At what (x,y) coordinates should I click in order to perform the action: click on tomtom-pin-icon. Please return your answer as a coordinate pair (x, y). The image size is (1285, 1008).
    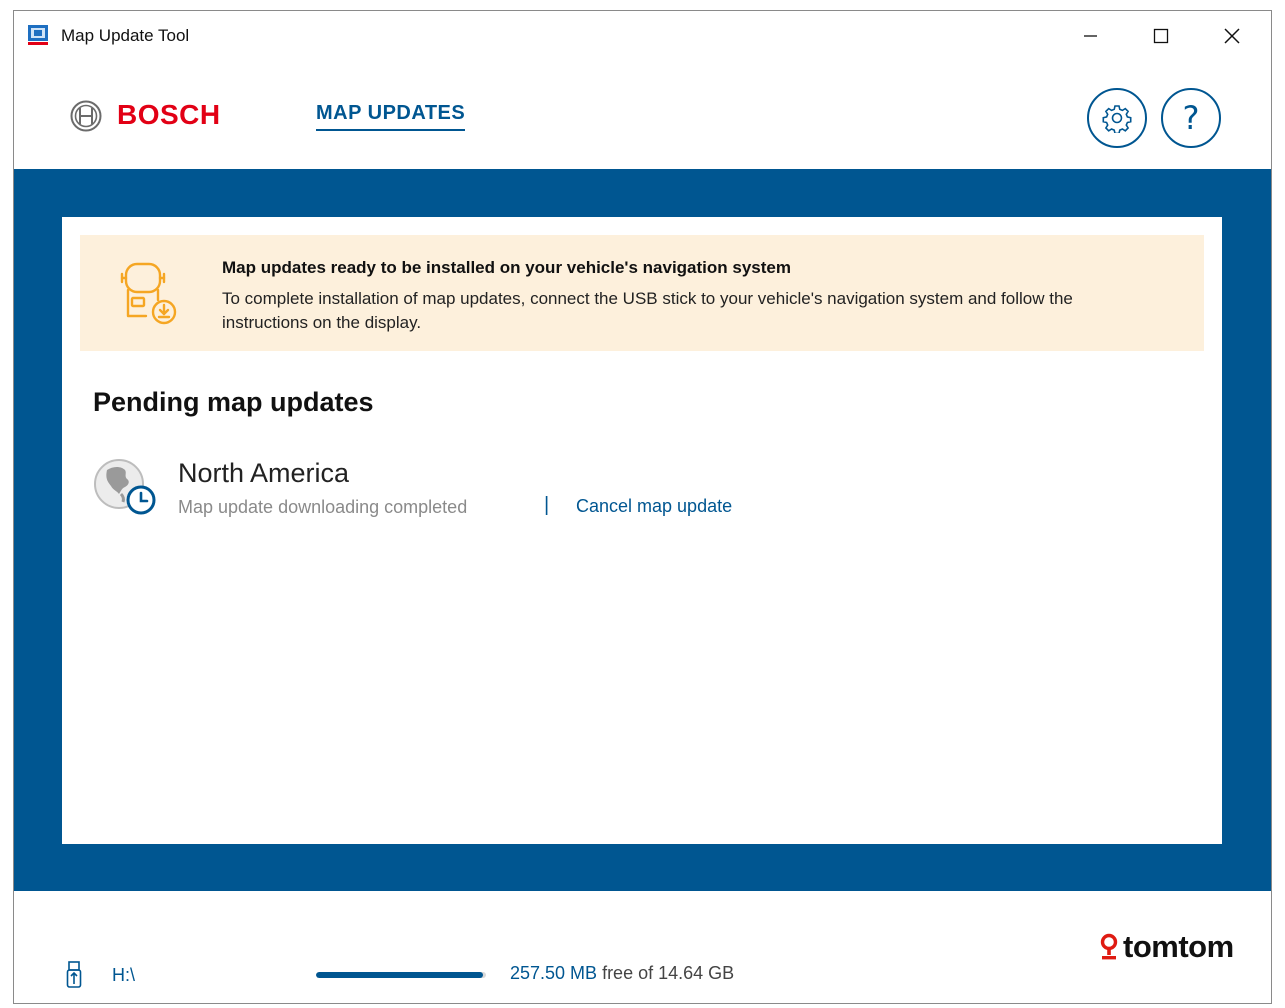
    Looking at the image, I should click on (1109, 946).